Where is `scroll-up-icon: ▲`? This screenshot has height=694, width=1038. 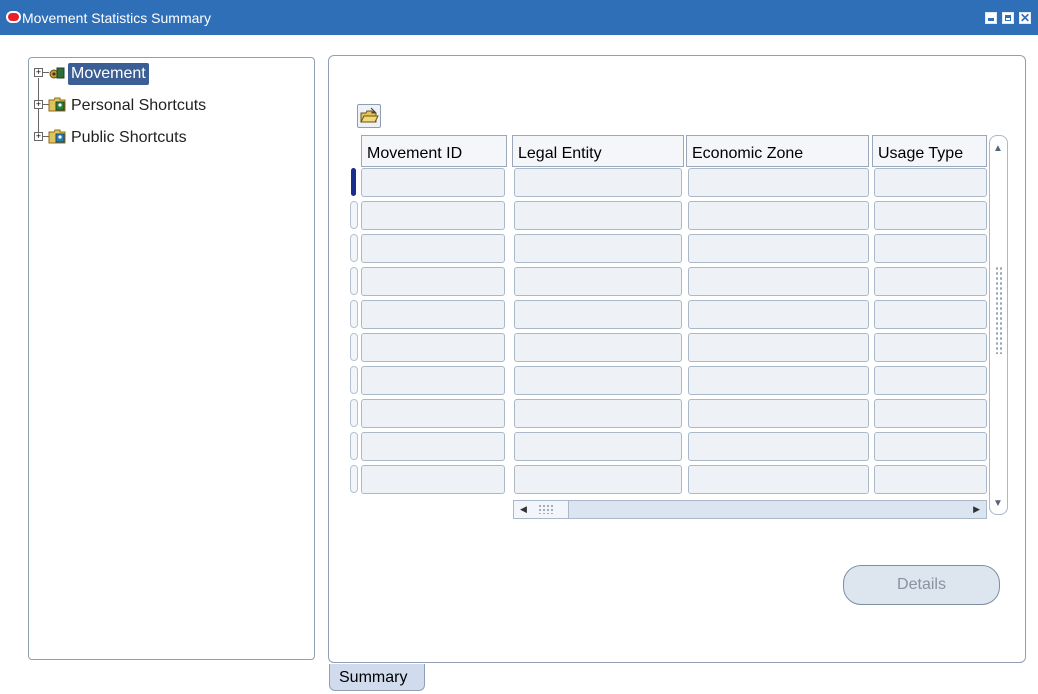
scroll-up-icon: ▲ is located at coordinates (998, 148).